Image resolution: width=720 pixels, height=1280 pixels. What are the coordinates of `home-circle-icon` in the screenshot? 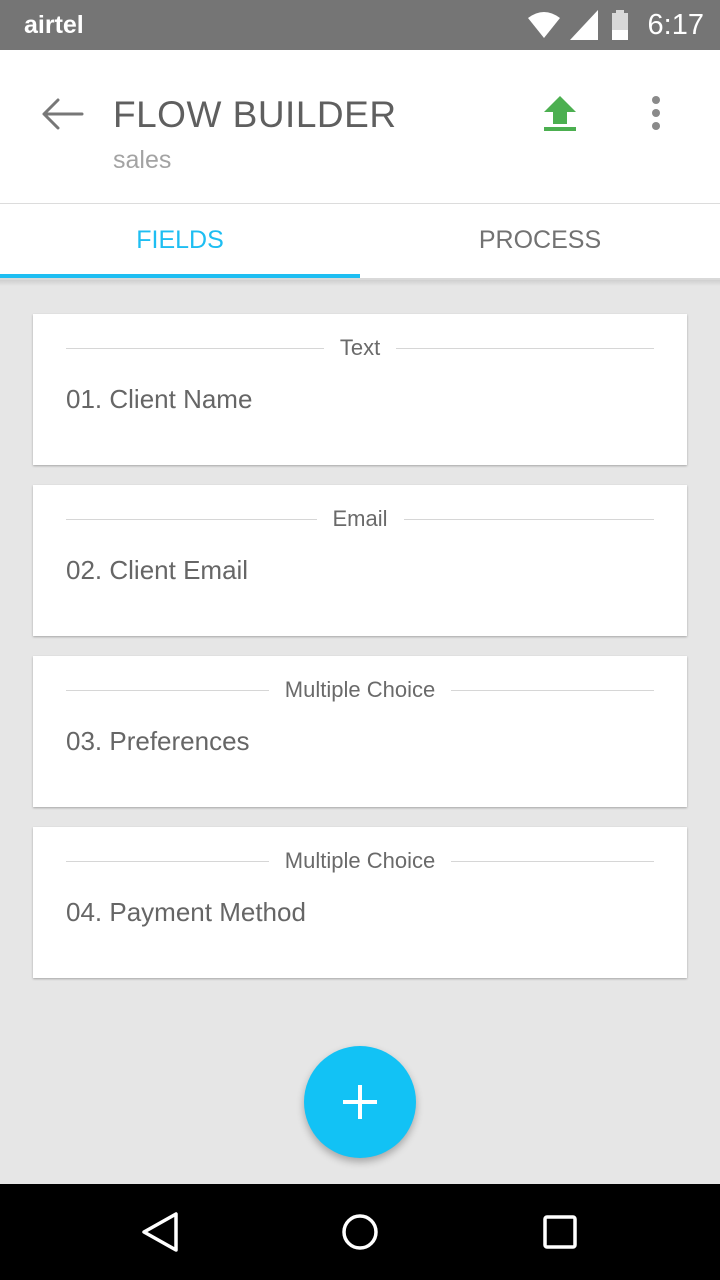 It's located at (360, 1232).